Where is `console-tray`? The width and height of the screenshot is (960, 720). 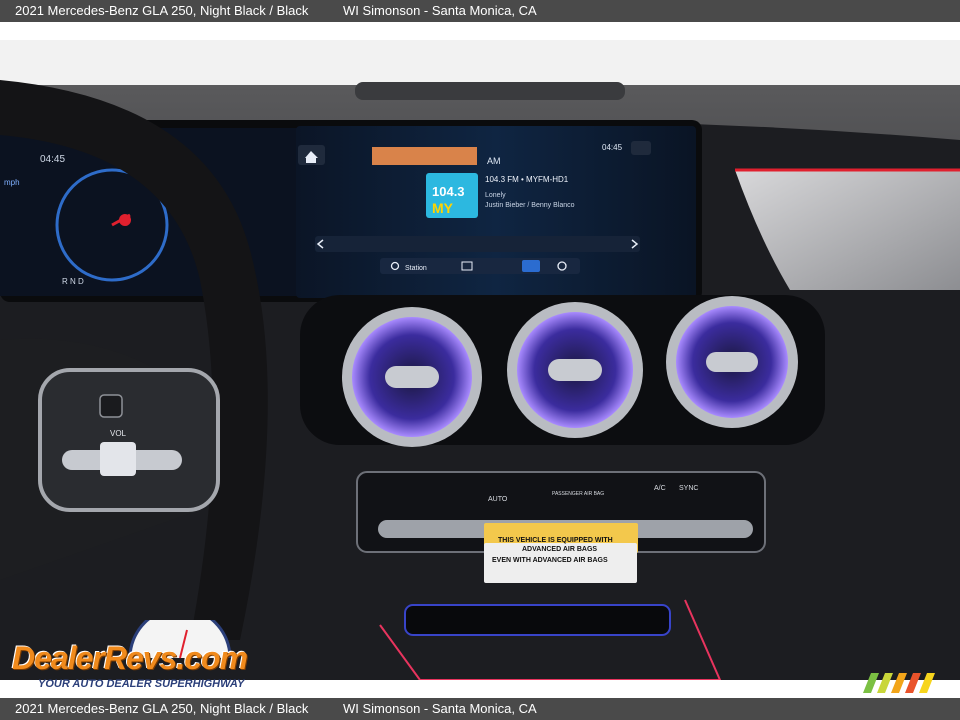
console-tray is located at coordinates (537, 620).